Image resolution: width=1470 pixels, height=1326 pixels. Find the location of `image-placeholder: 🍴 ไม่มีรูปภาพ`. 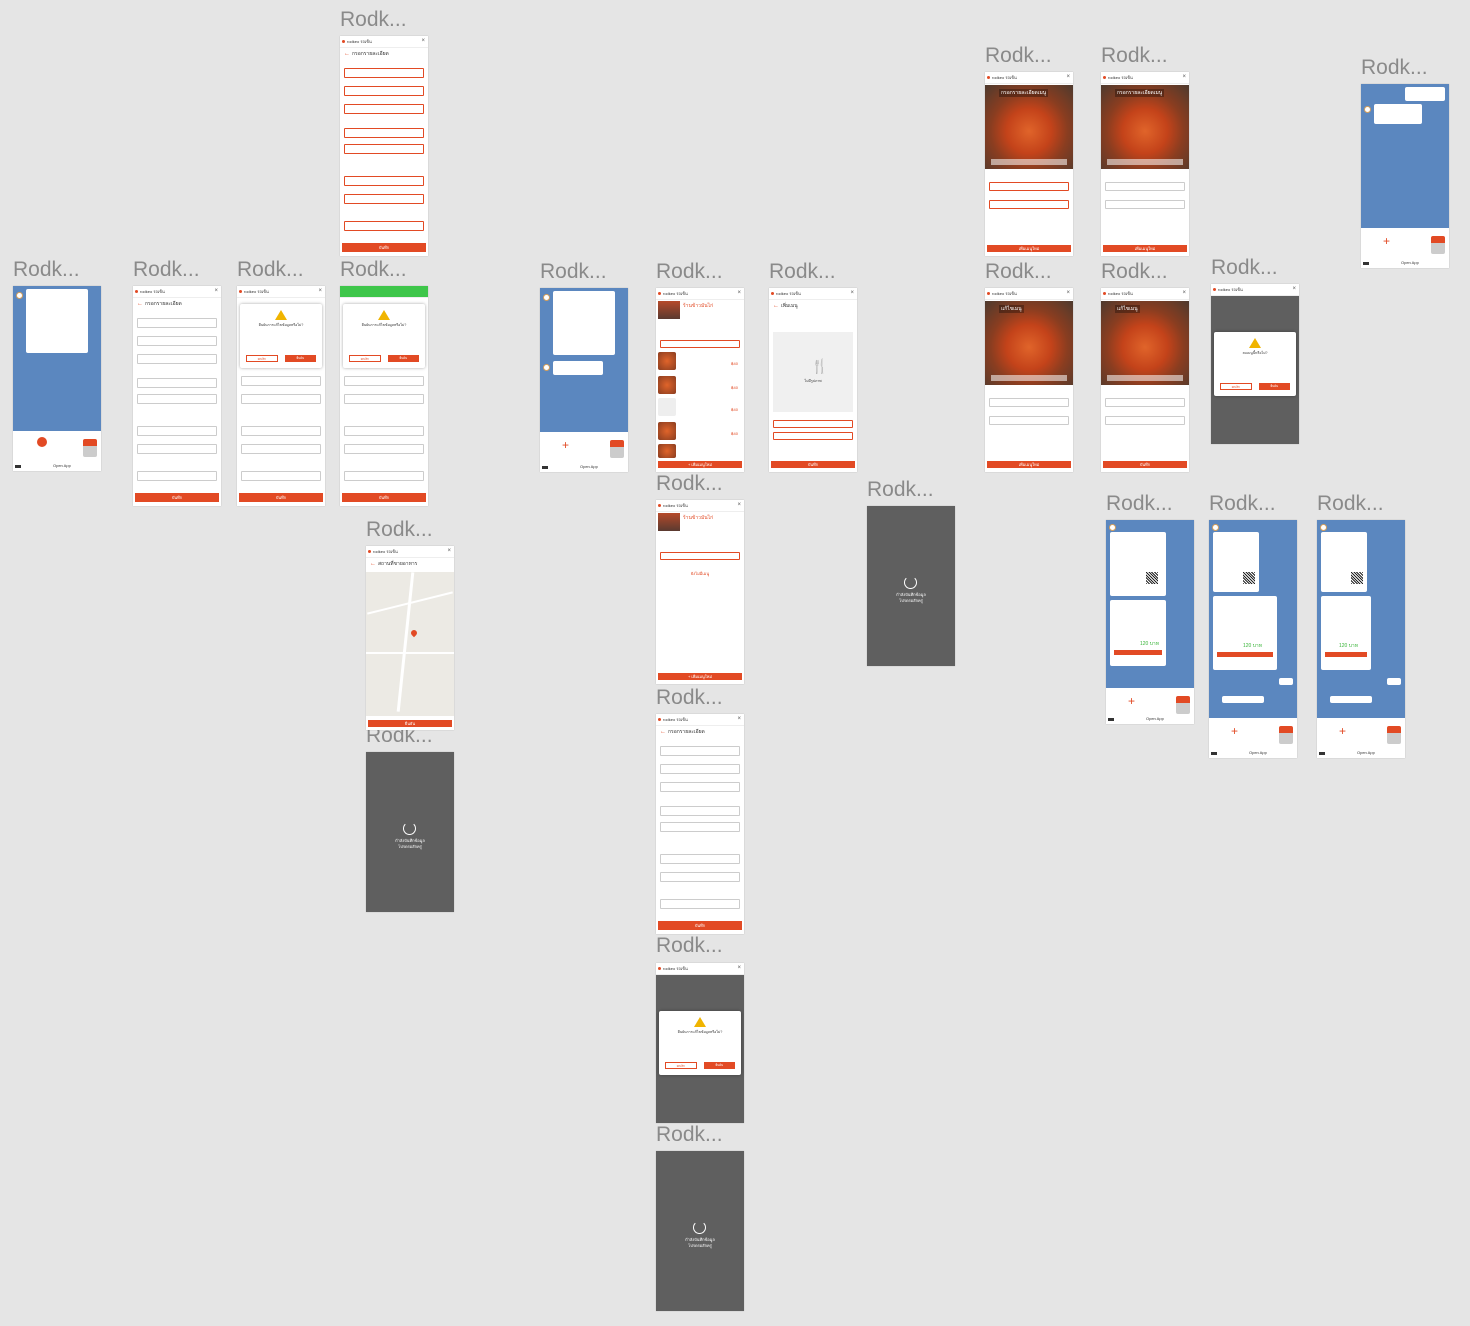

image-placeholder: 🍴 ไม่มีรูปภาพ is located at coordinates (813, 372).